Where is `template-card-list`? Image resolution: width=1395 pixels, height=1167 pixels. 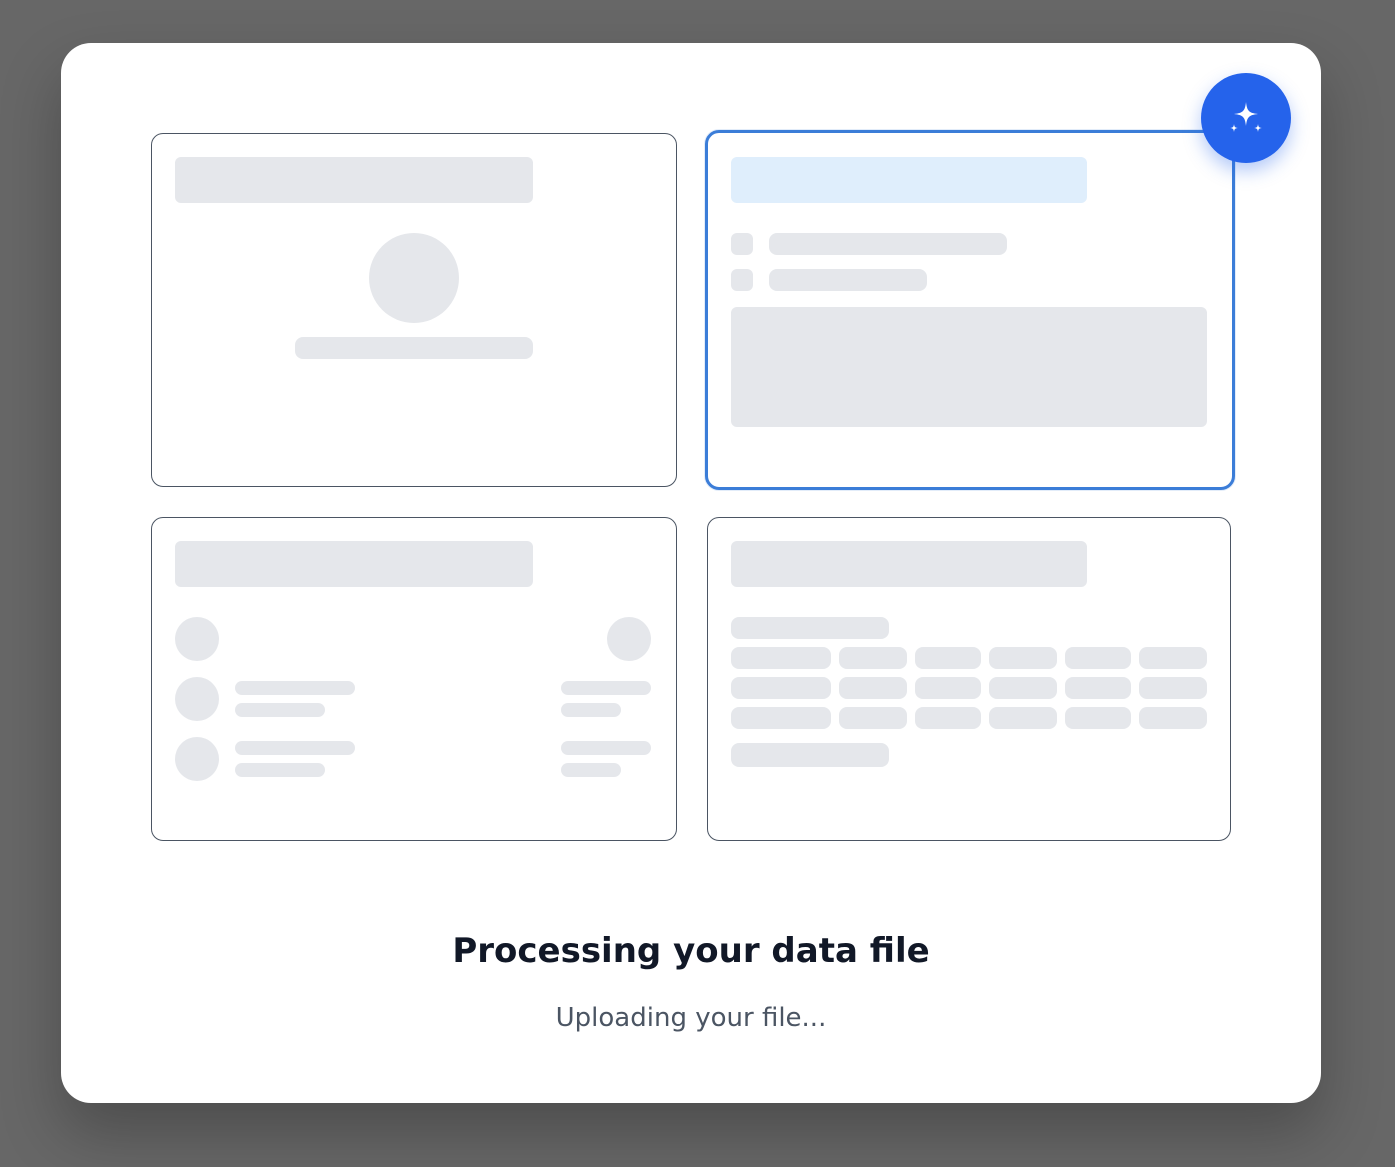 template-card-list is located at coordinates (414, 679).